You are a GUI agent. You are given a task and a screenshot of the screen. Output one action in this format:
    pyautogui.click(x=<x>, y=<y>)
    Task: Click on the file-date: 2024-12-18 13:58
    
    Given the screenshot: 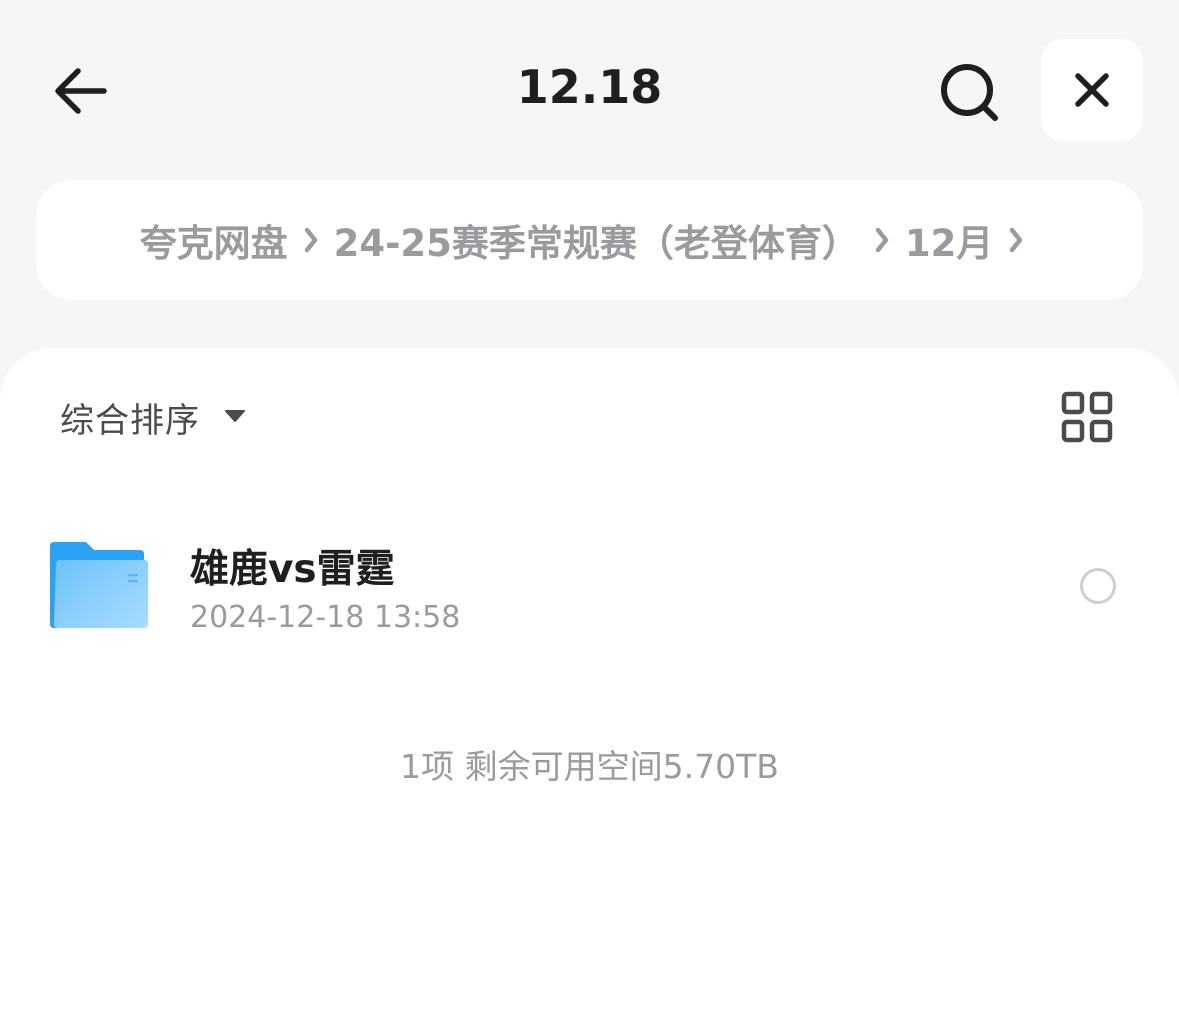 What is the action you would take?
    pyautogui.click(x=325, y=617)
    